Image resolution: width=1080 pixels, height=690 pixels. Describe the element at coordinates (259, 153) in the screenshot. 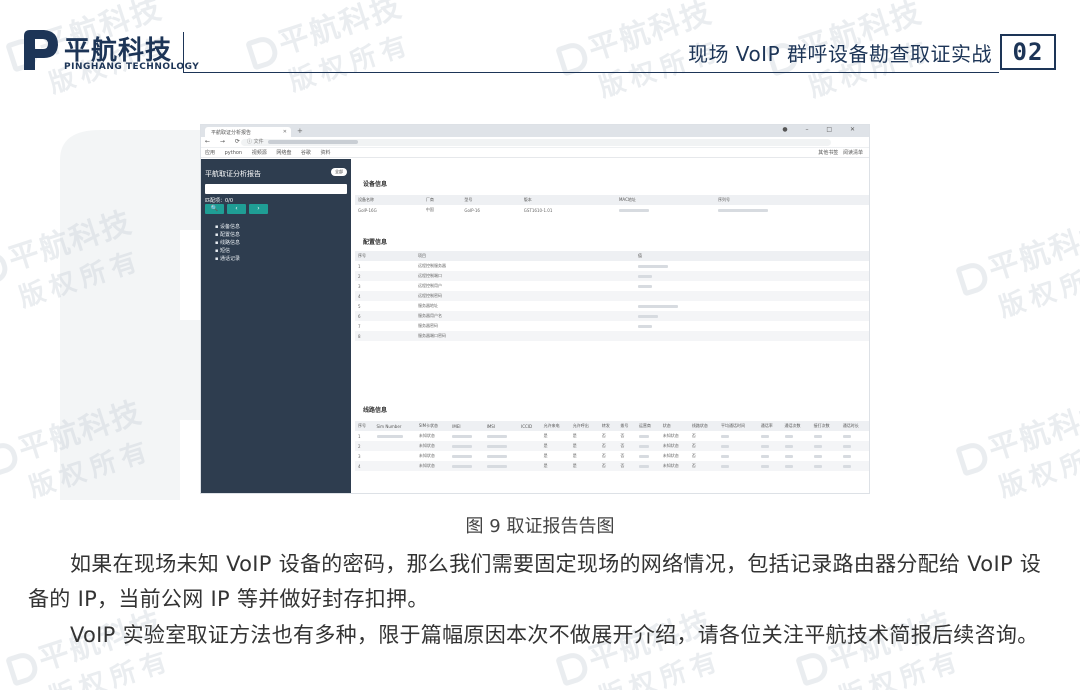

I see `bookmark-item: 视频源` at that location.